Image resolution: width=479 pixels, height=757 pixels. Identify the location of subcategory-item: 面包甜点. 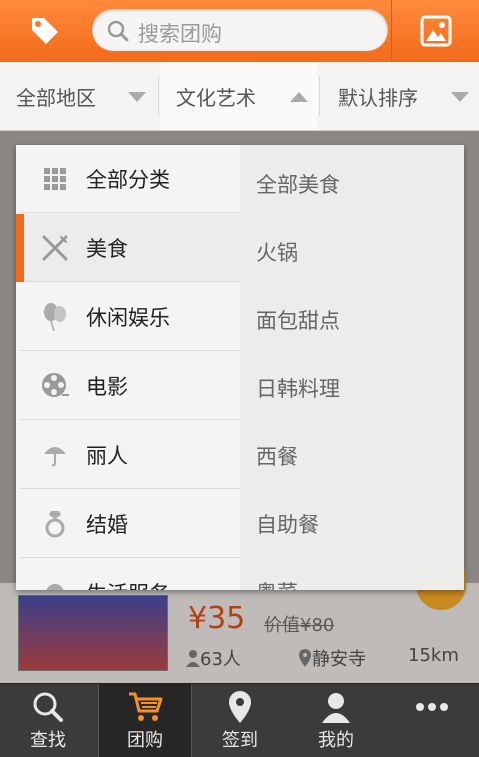
(298, 320).